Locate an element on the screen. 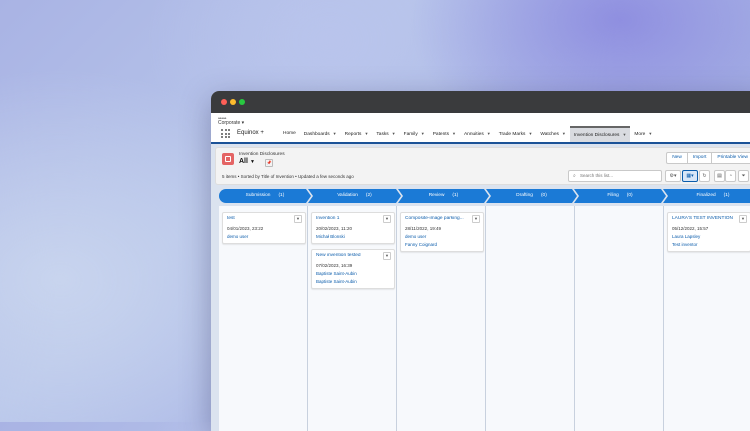 The width and height of the screenshot is (750, 431). stage-drafting: Drafting (0) is located at coordinates (531, 196).